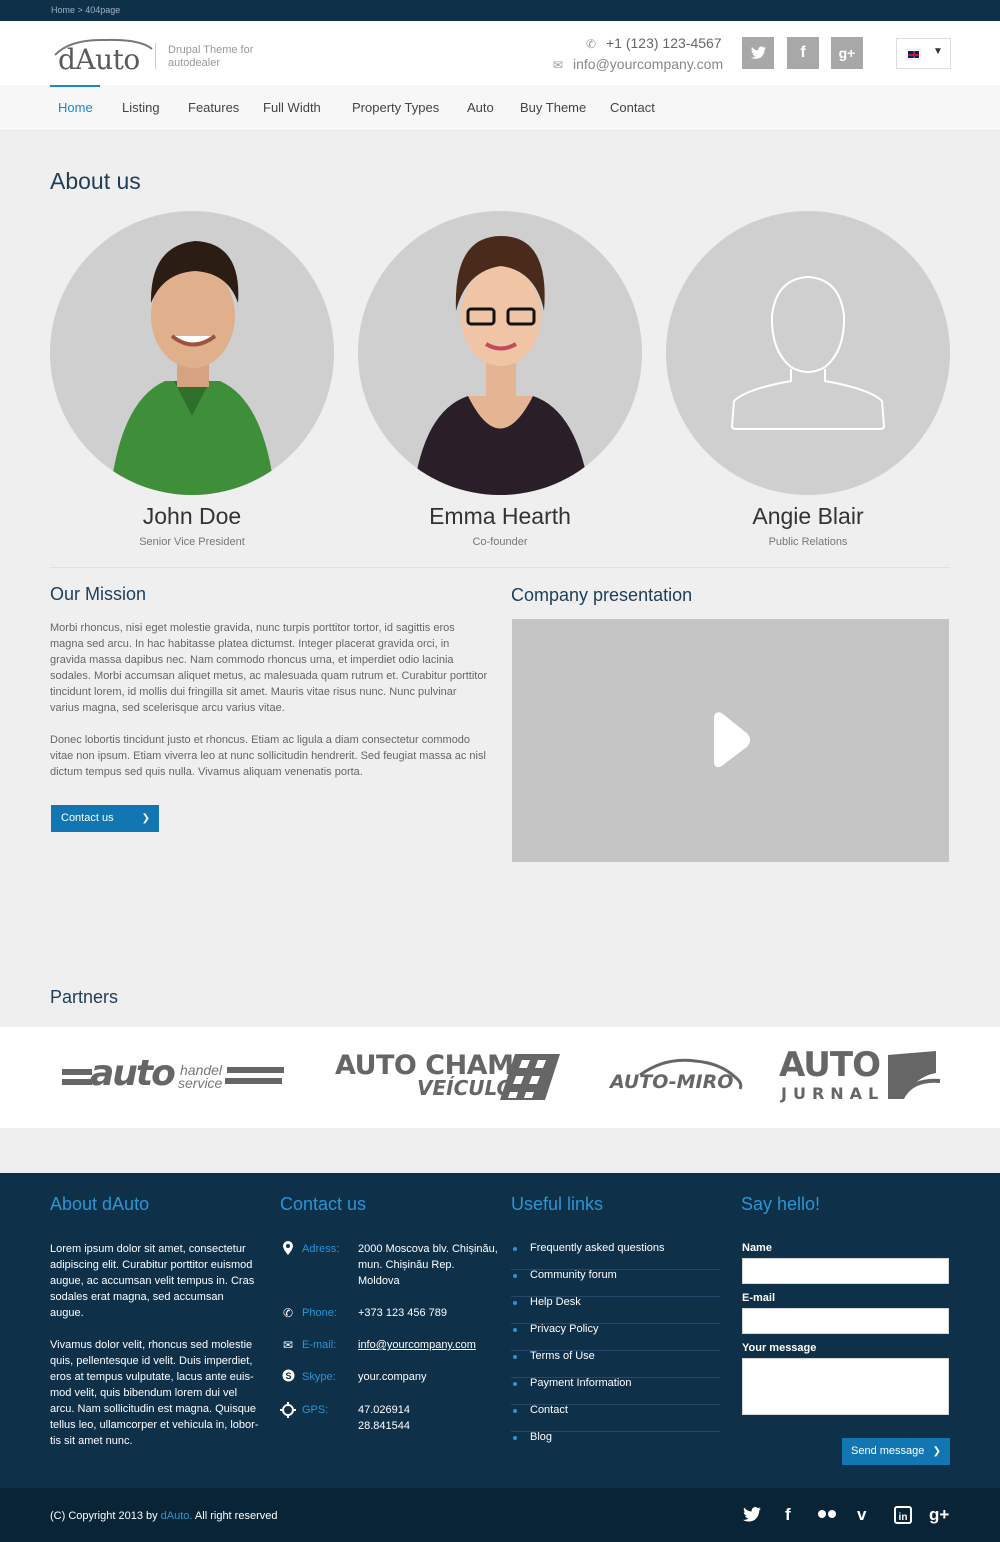 This screenshot has width=1000, height=1542. I want to click on logo: dAuto, so click(105, 56).